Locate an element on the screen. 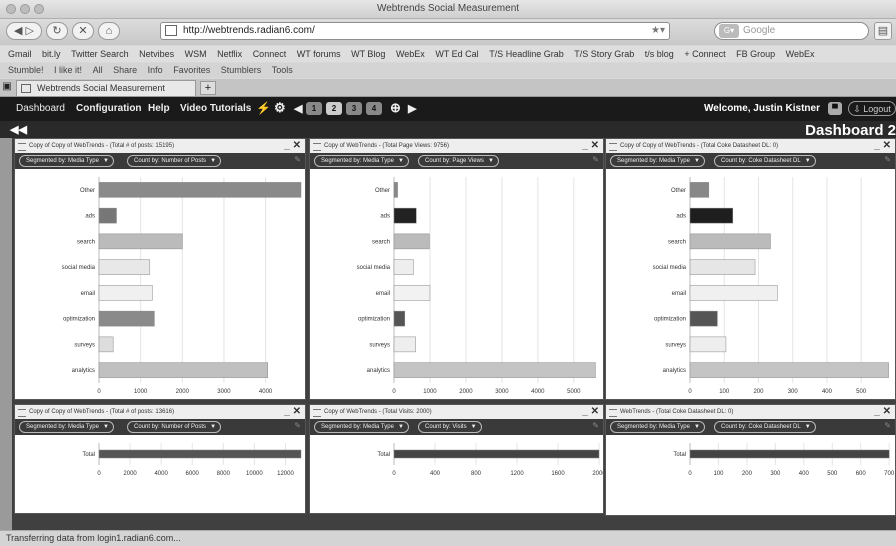 The width and height of the screenshot is (896, 546). category-label: search is located at coordinates (381, 242).